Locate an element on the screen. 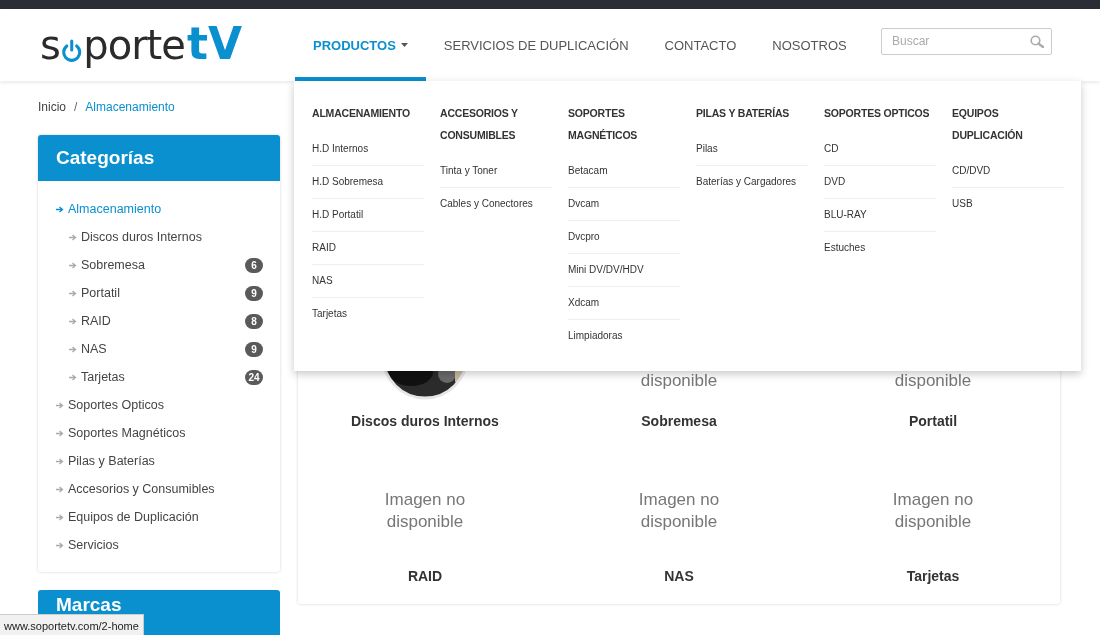  category-link: Discos duros Internos is located at coordinates (135, 237).